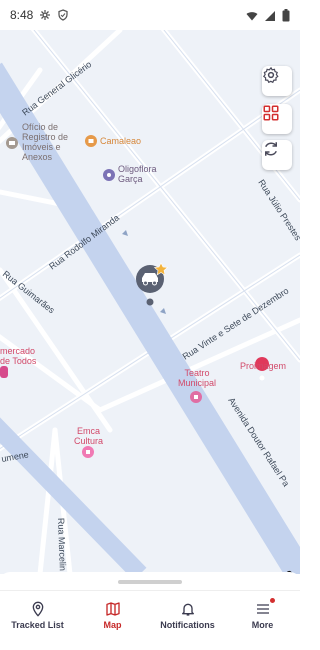  I want to click on nav-notifications: Notifications, so click(187, 615).